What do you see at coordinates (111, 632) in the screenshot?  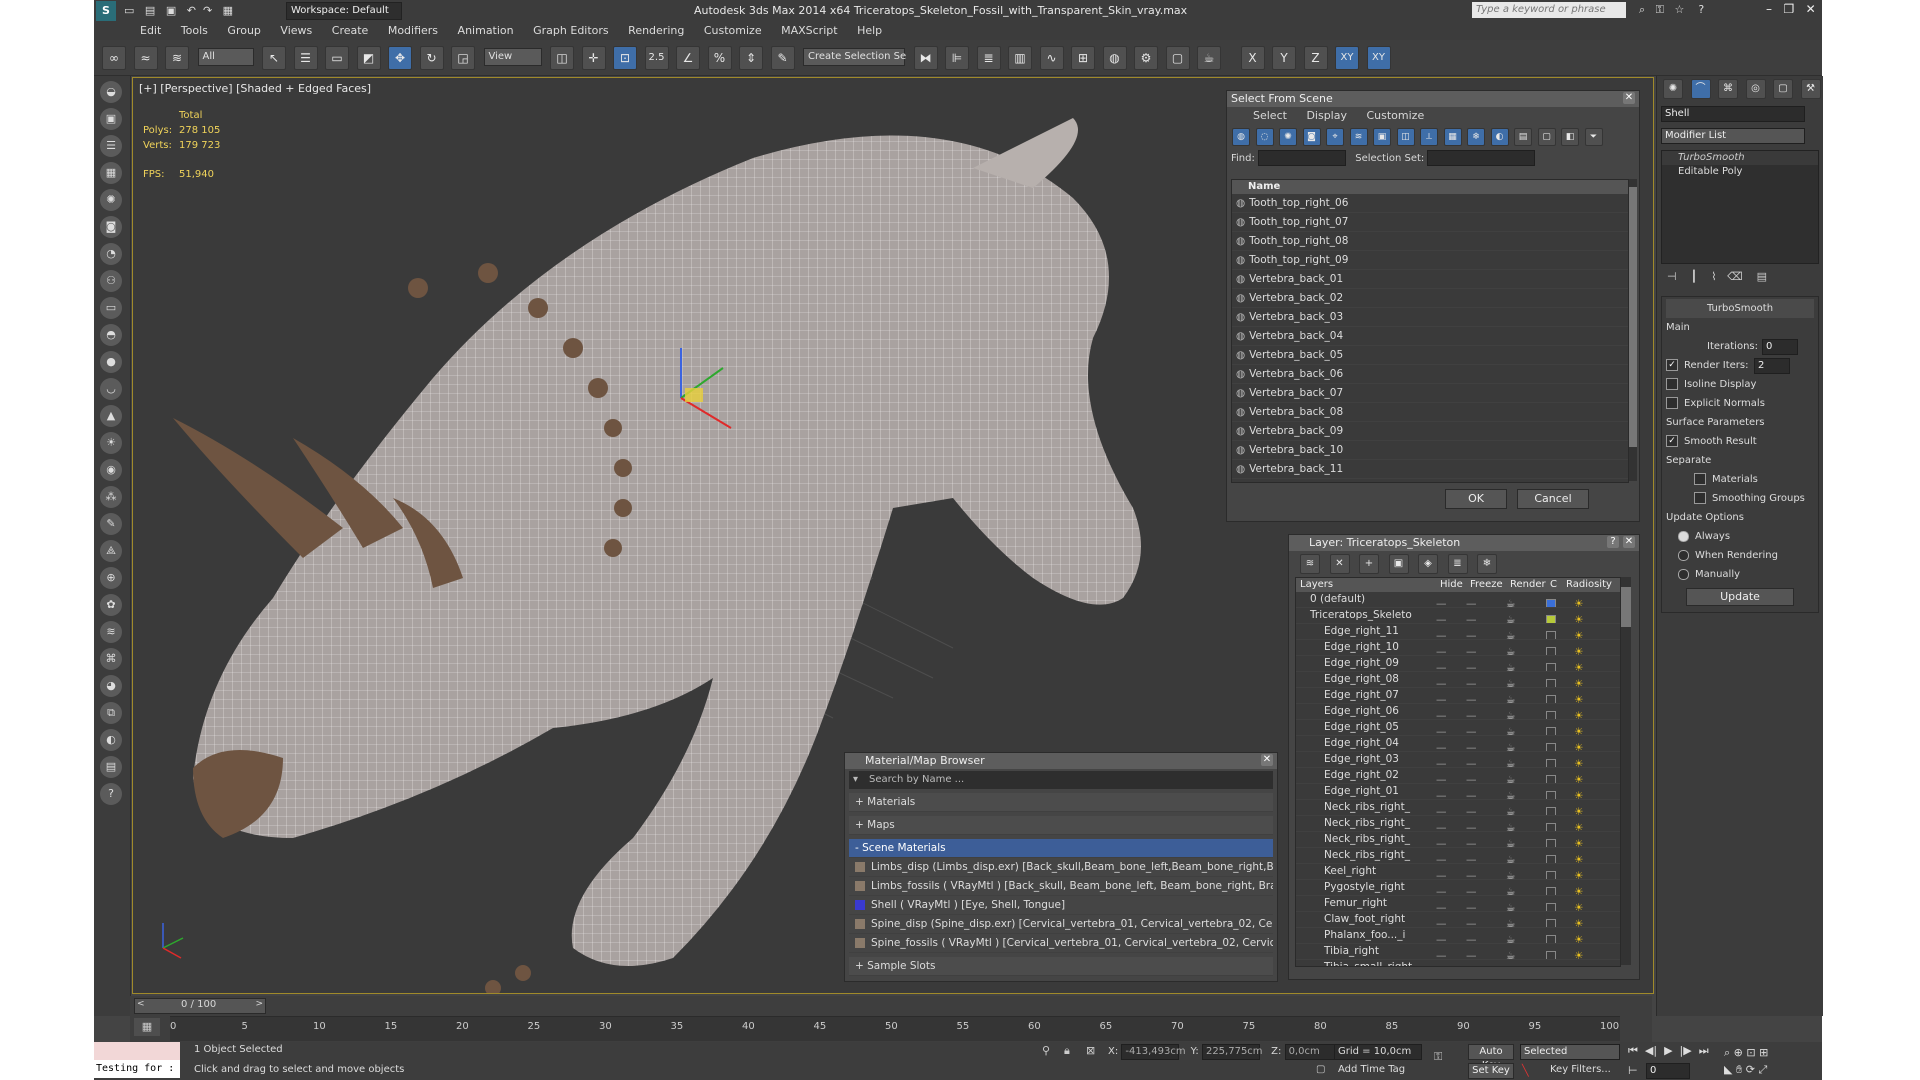 I see `hair-icon: ≋` at bounding box center [111, 632].